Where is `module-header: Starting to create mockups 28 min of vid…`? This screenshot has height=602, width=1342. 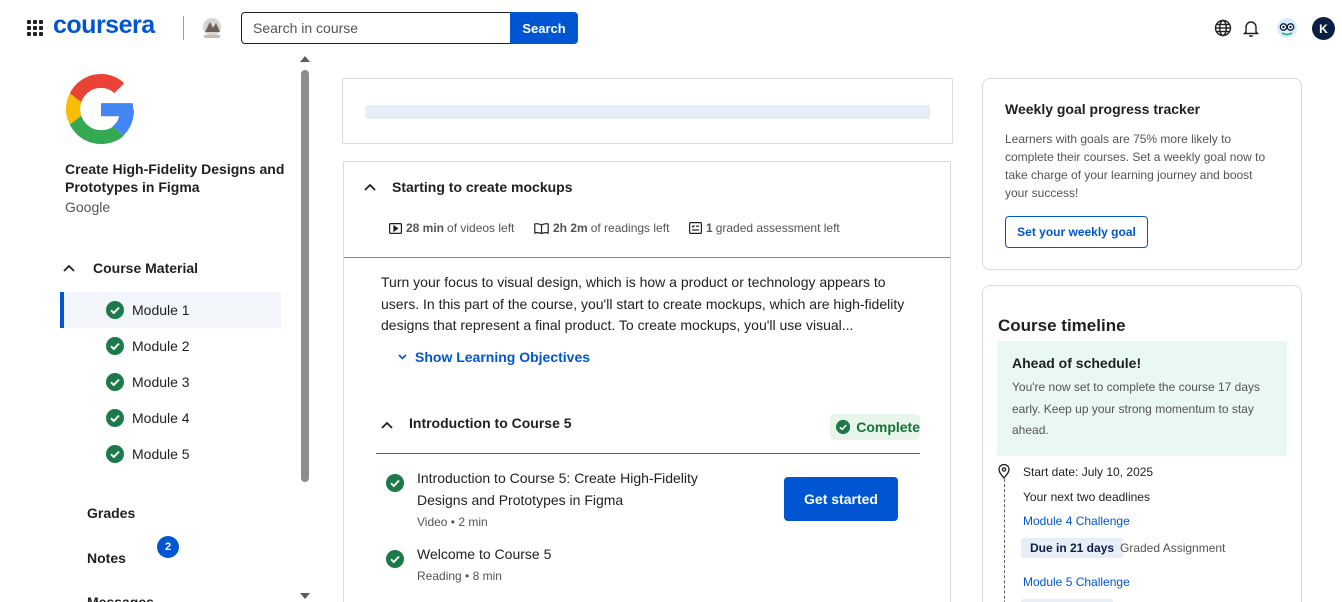 module-header: Starting to create mockups 28 min of vid… is located at coordinates (647, 210).